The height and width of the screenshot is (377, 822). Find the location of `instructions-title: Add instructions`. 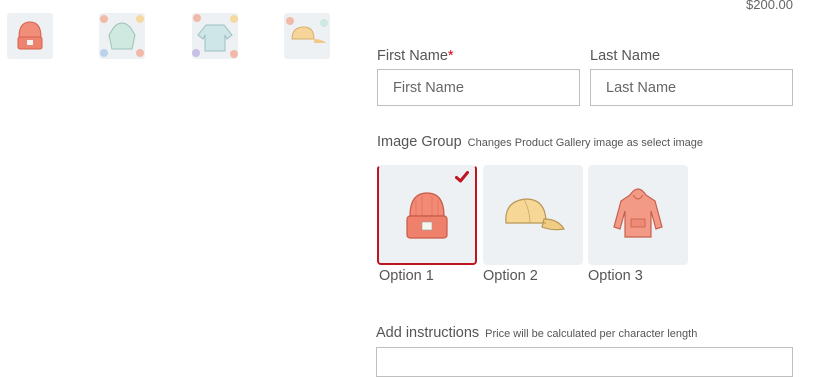

instructions-title: Add instructions is located at coordinates (428, 333).